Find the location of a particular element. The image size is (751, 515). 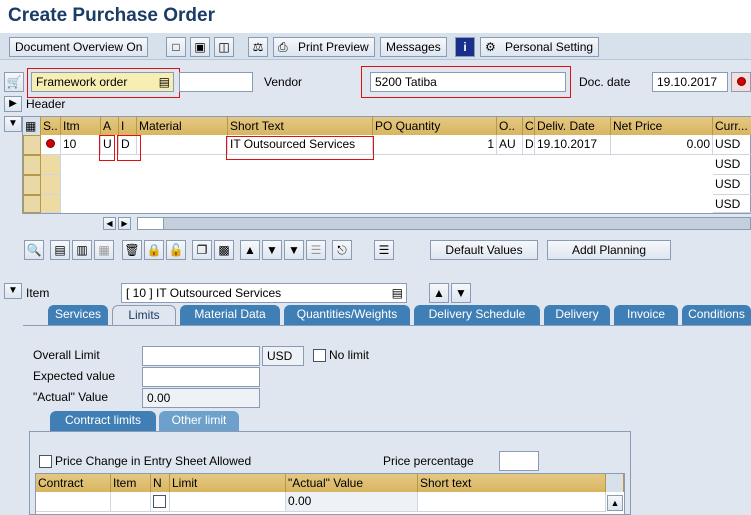

column-header-short-text: Short Text is located at coordinates (300, 126).